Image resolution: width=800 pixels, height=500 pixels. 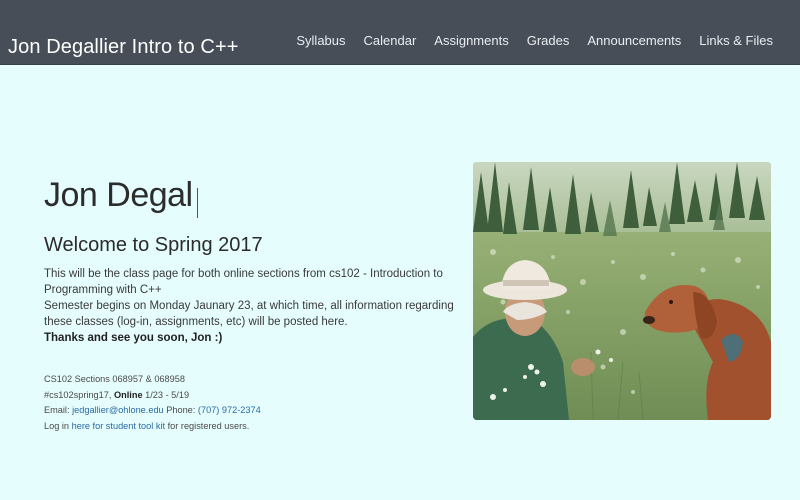 What do you see at coordinates (153, 245) in the screenshot?
I see `welcome-heading: Welcome to Spring 2017` at bounding box center [153, 245].